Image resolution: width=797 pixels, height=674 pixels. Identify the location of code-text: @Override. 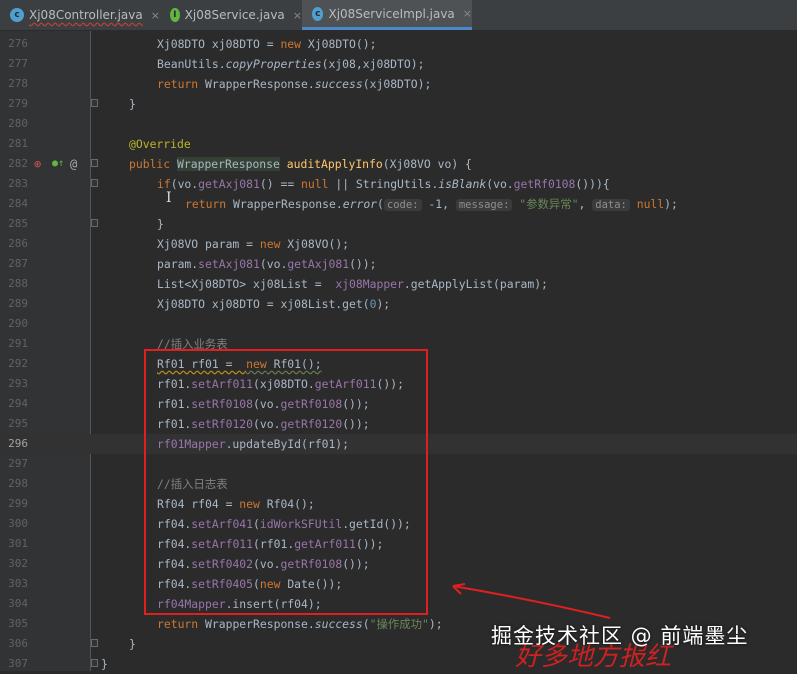
(160, 144).